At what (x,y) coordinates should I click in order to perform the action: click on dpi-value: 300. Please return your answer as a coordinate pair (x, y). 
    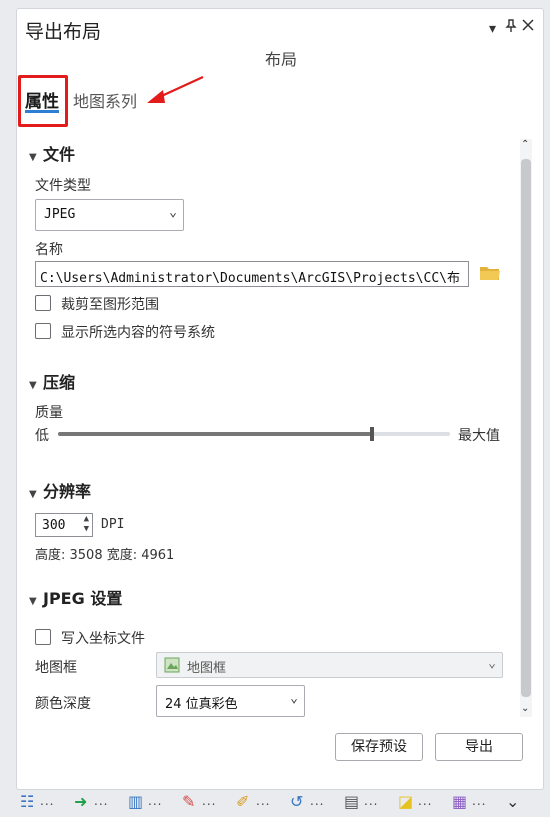
    Looking at the image, I should click on (54, 525).